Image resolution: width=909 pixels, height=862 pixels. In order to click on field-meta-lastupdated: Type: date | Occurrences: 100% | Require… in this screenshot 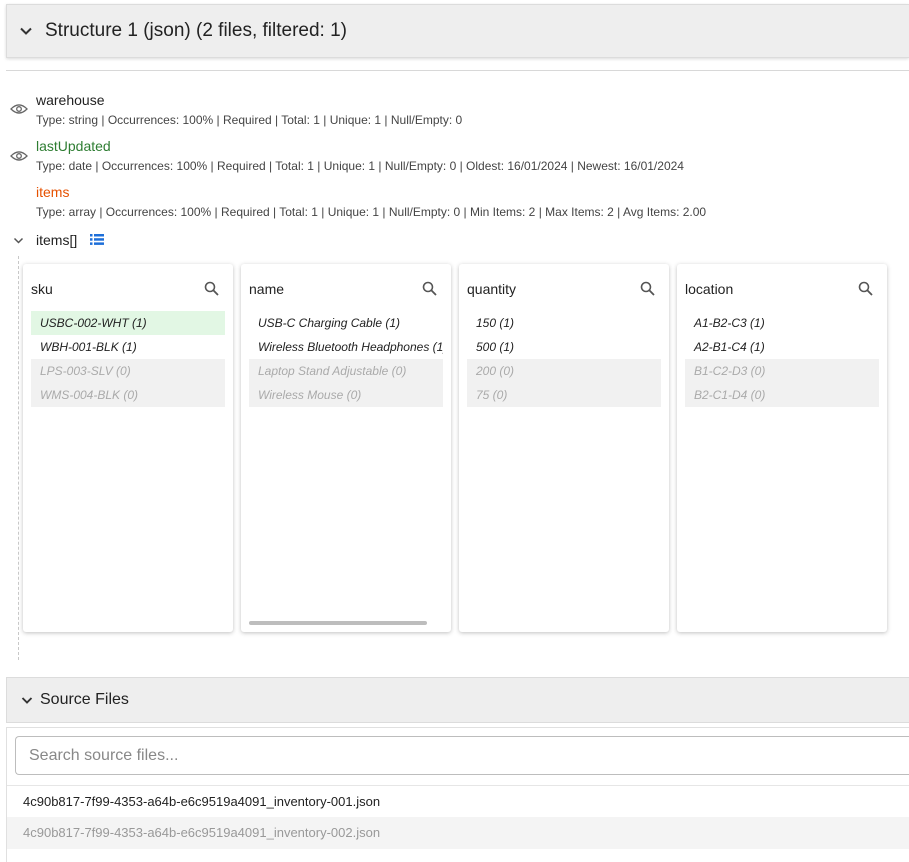, I will do `click(360, 166)`.